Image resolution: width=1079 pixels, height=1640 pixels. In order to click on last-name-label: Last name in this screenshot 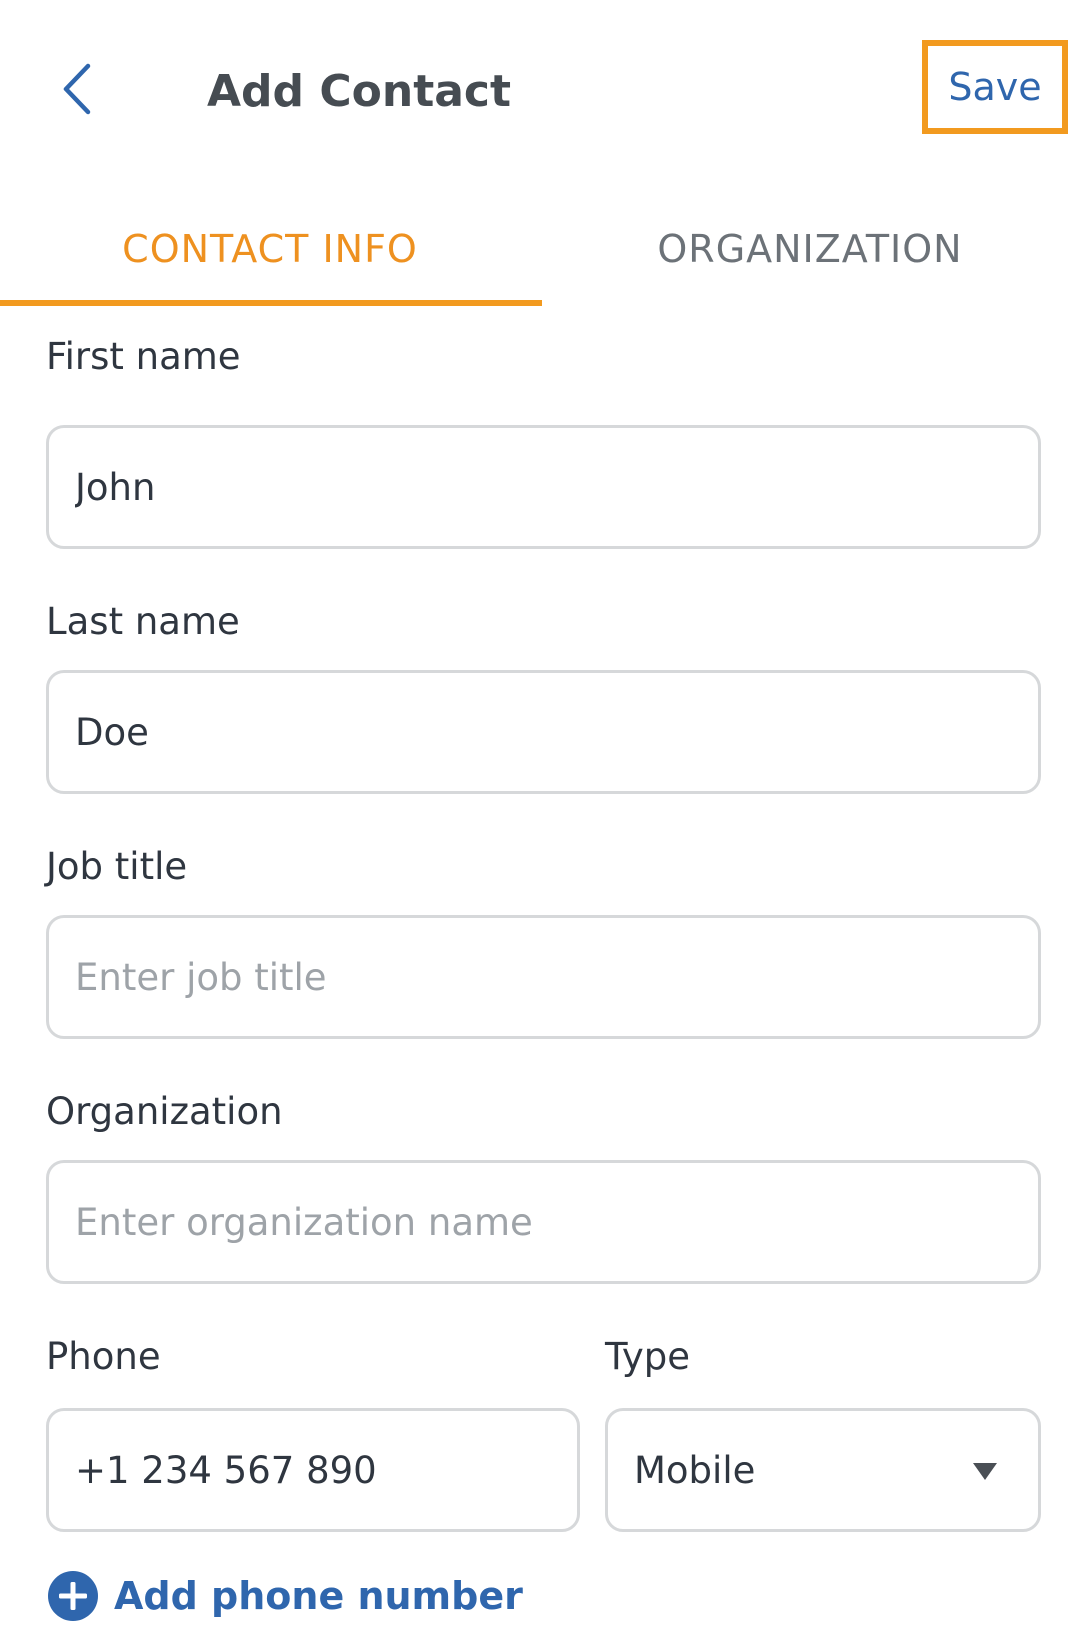, I will do `click(143, 621)`.